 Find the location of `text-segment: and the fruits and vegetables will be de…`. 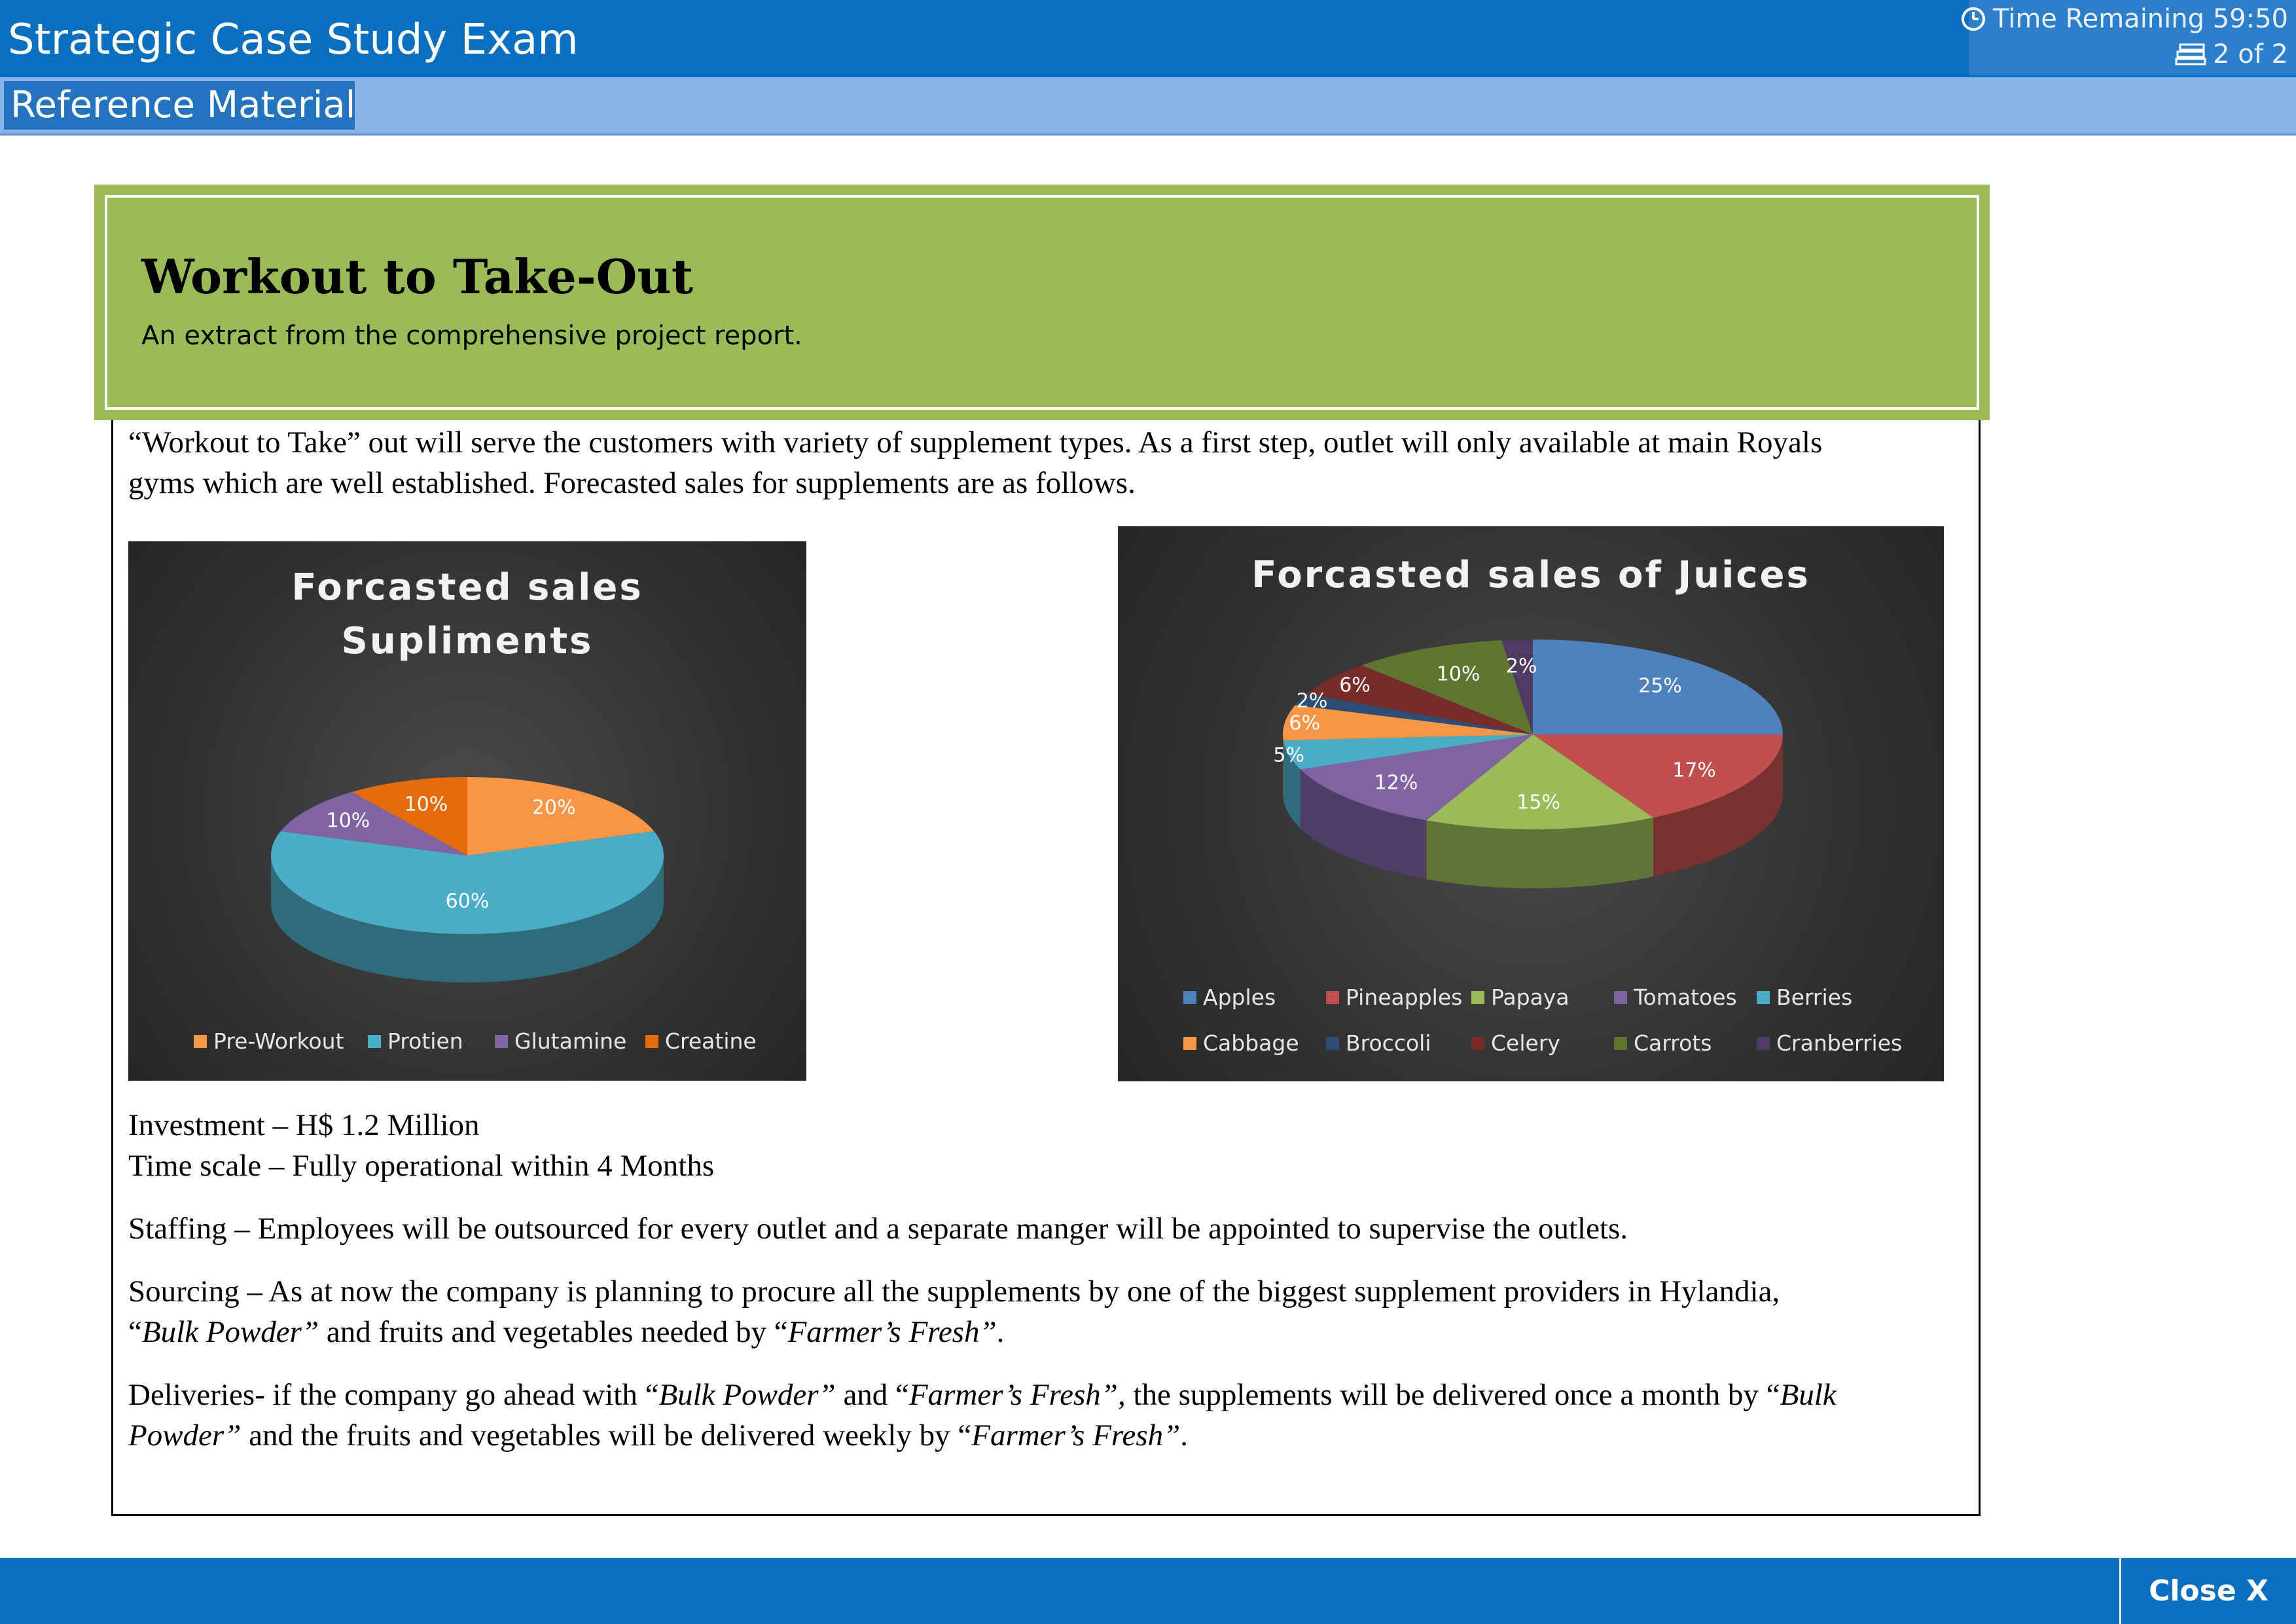

text-segment: and the fruits and vegetables will be de… is located at coordinates (606, 1435).